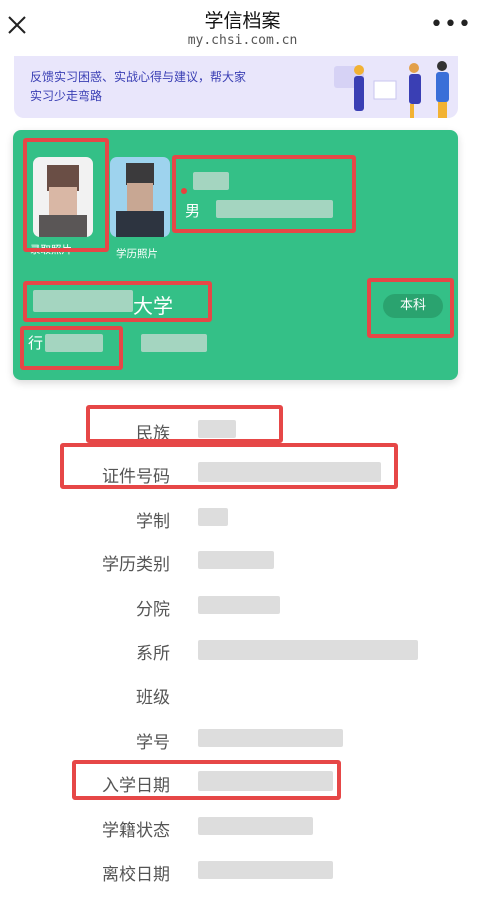 The image size is (485, 900). I want to click on banner-text-line1: 反馈实习困惑、实战心得与建议，帮大家, so click(138, 77).